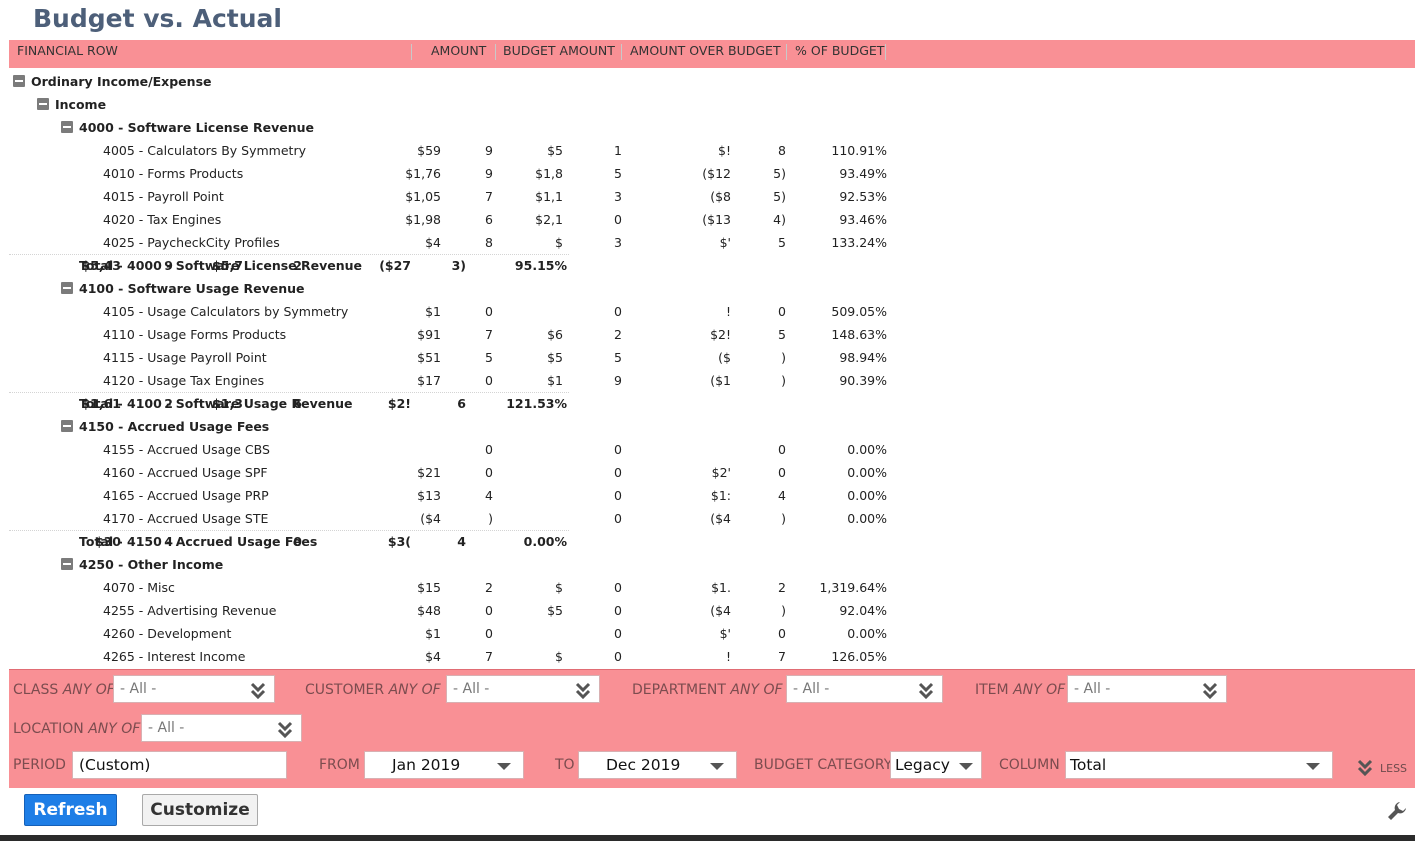 The image size is (1415, 841). I want to click on row-label: 4165 - Accrued Usage PRP, so click(186, 495).